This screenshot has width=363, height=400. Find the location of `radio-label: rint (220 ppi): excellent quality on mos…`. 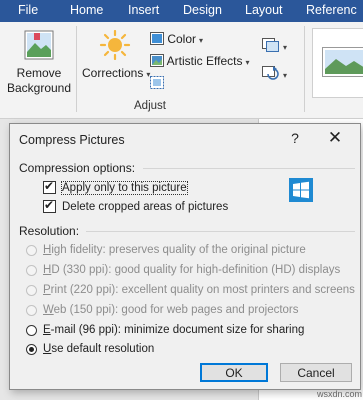

radio-label: rint (220 ppi): excellent quality on mos… is located at coordinates (202, 290).